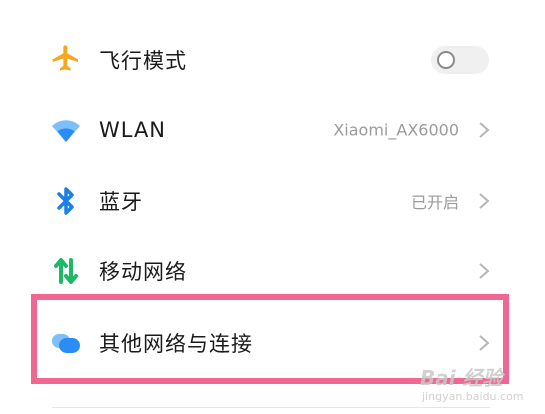 This screenshot has height=414, width=545. What do you see at coordinates (121, 202) in the screenshot?
I see `settings-item-label: 蓝牙` at bounding box center [121, 202].